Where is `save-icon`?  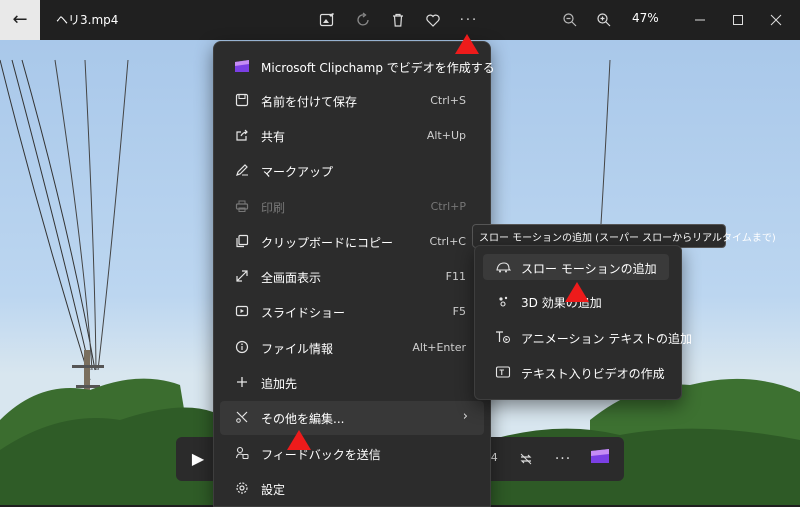 save-icon is located at coordinates (242, 101).